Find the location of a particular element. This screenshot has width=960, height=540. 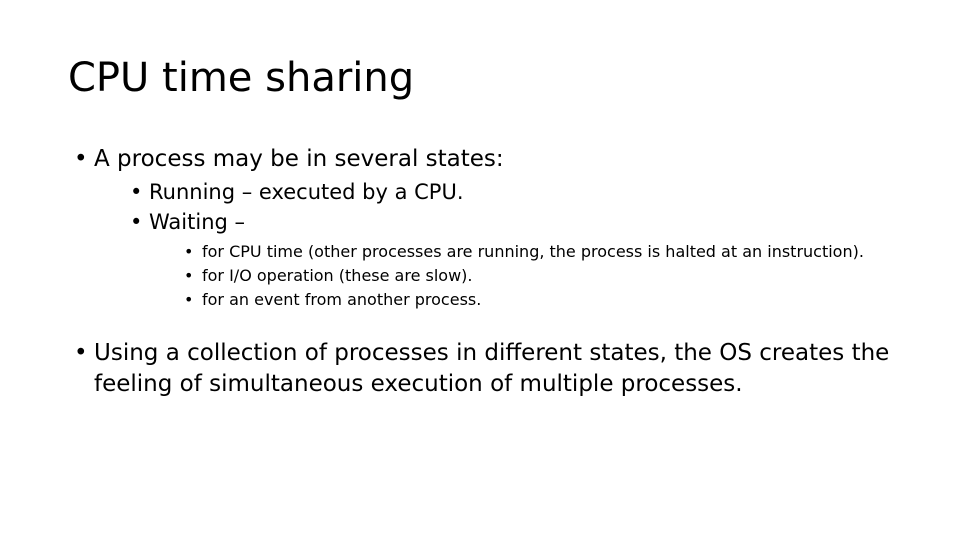

bullet-text: Waiting – is located at coordinates (197, 222).